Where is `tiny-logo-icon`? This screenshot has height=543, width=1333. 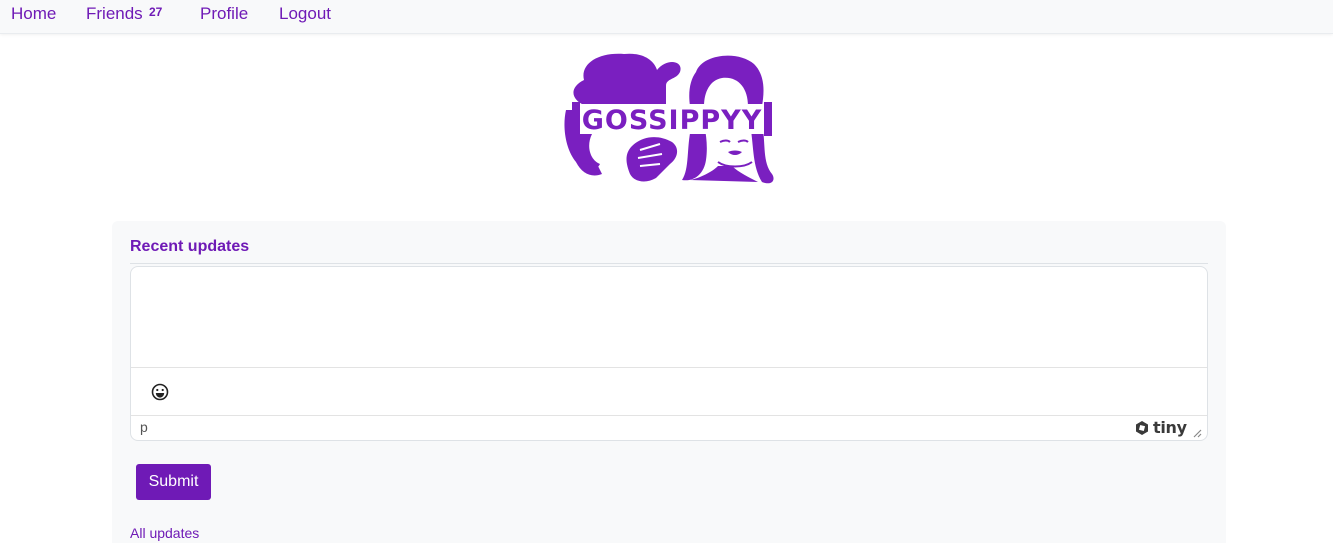 tiny-logo-icon is located at coordinates (1142, 428).